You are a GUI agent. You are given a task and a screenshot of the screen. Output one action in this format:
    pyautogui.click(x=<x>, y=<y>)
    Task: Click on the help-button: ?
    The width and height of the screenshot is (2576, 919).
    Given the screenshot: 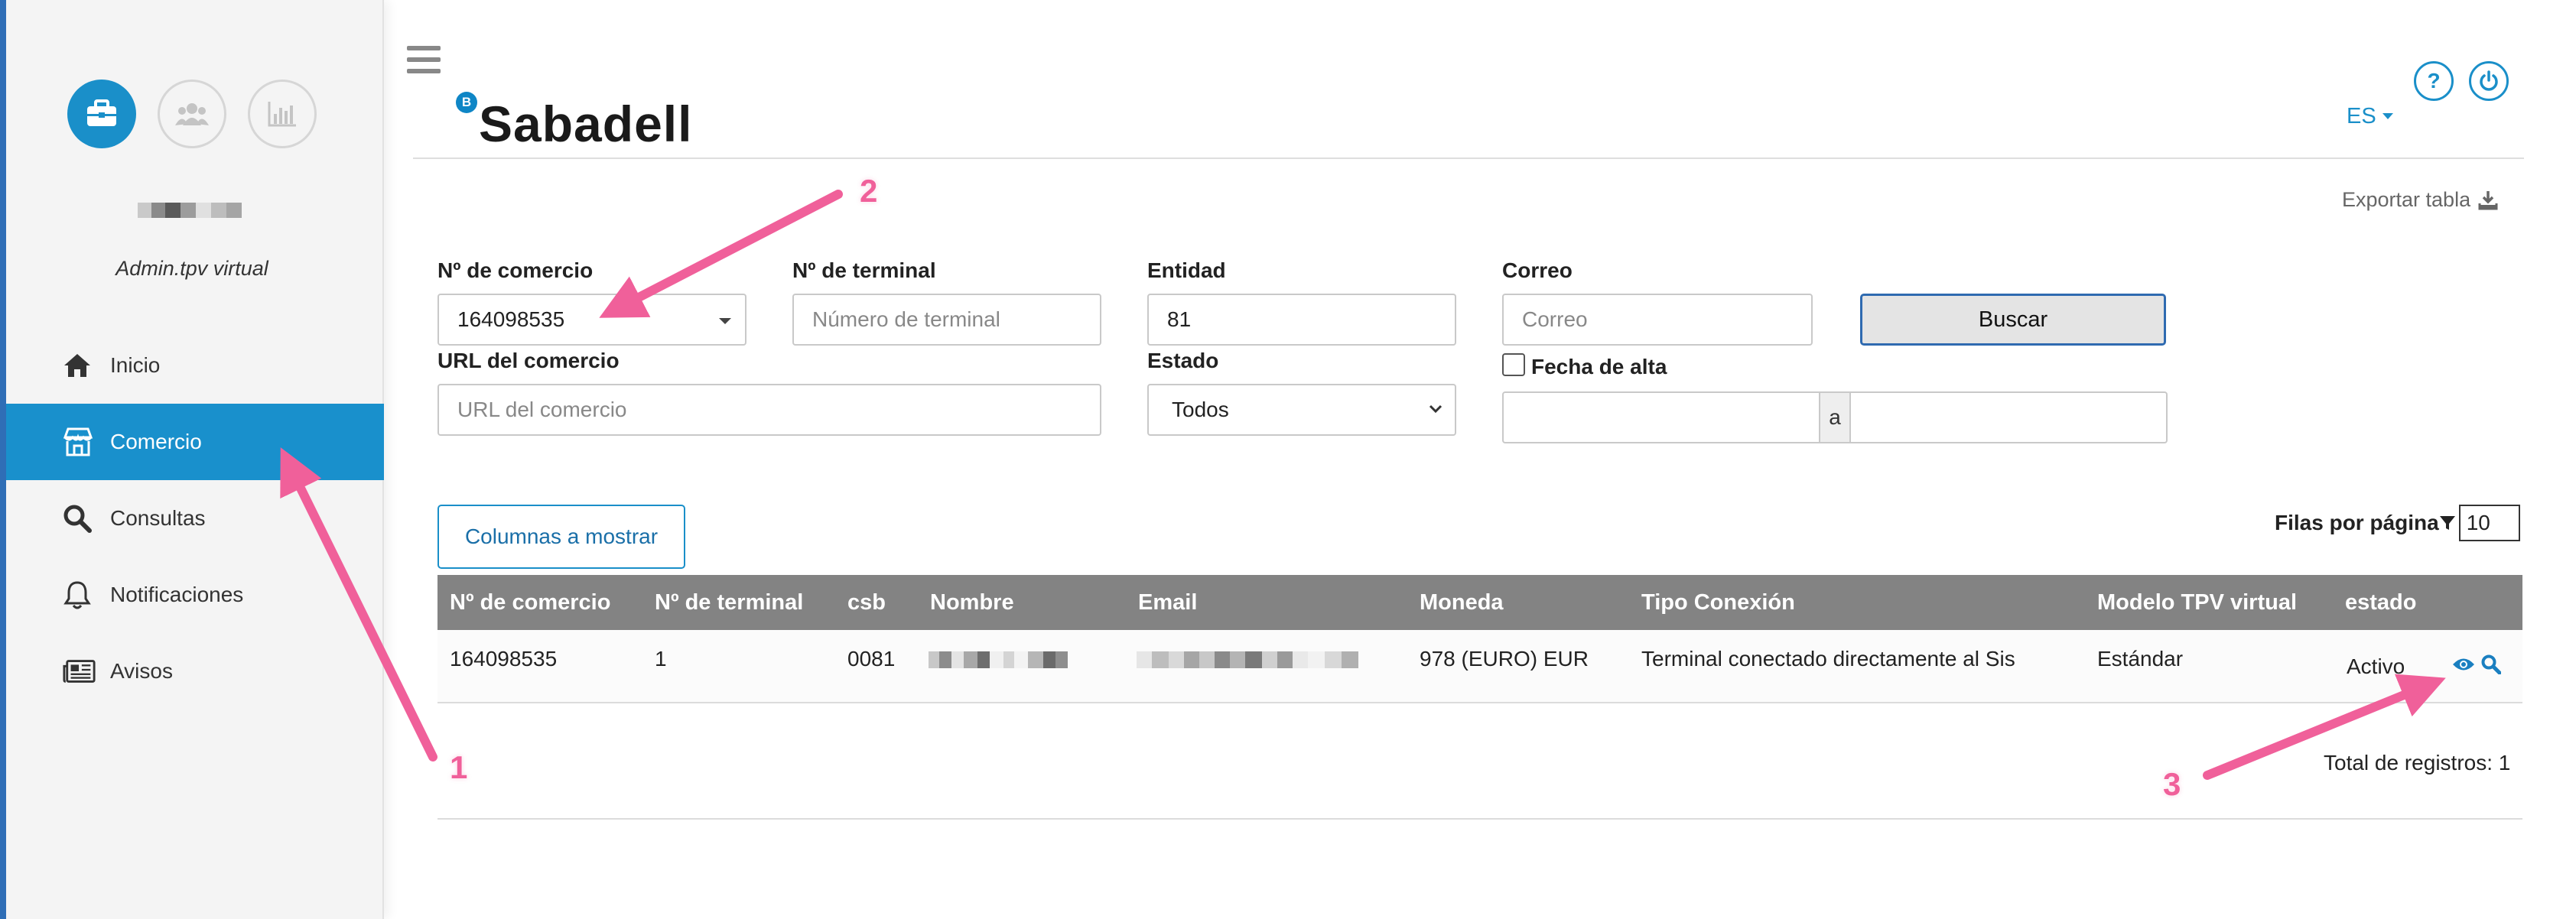 What is the action you would take?
    pyautogui.click(x=2434, y=81)
    